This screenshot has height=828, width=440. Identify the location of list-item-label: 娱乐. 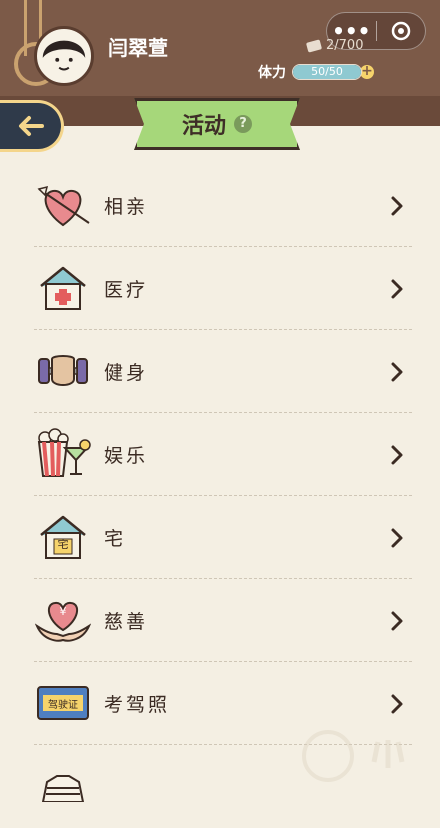
(126, 455).